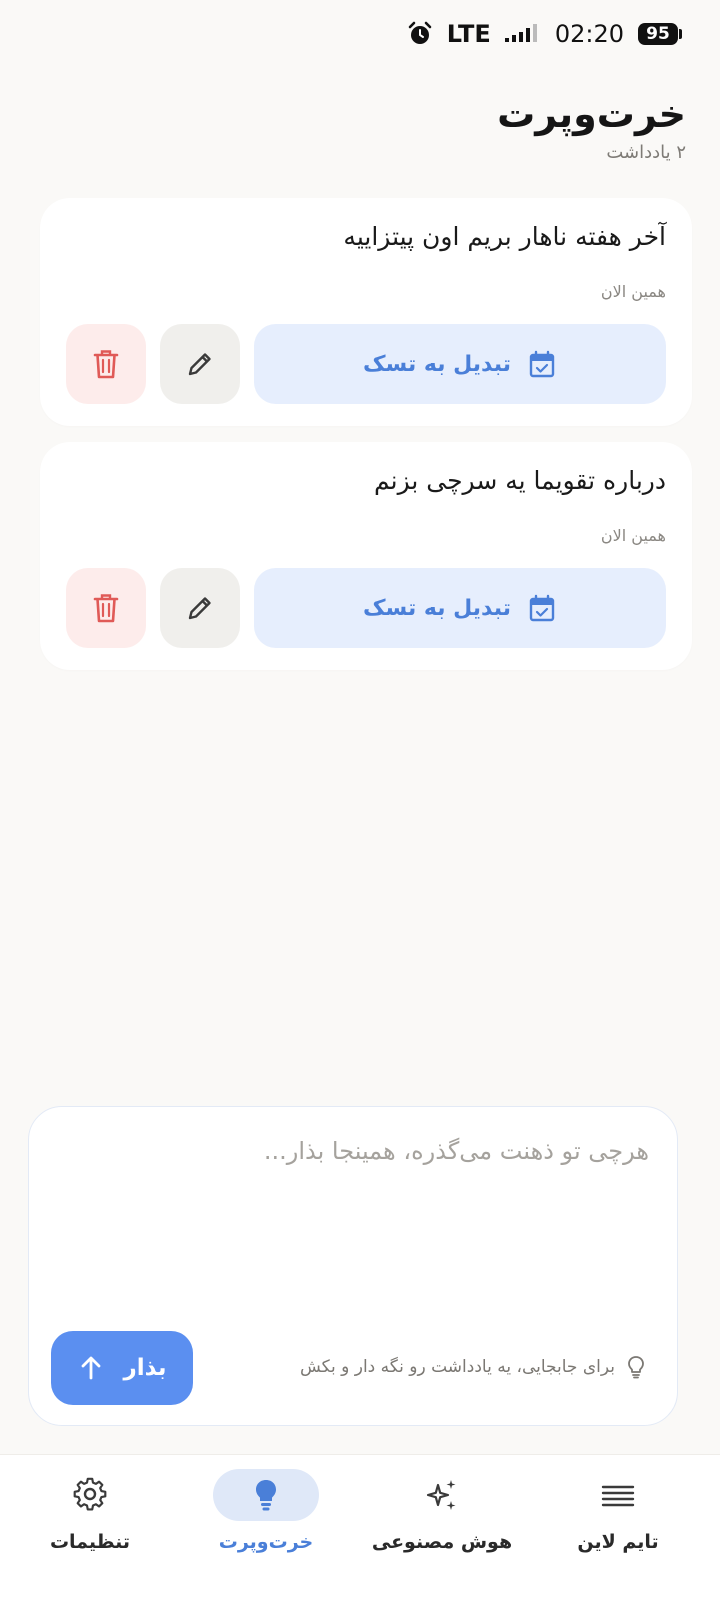 The width and height of the screenshot is (720, 1600). Describe the element at coordinates (90, 1494) in the screenshot. I see `gear-icon` at that location.